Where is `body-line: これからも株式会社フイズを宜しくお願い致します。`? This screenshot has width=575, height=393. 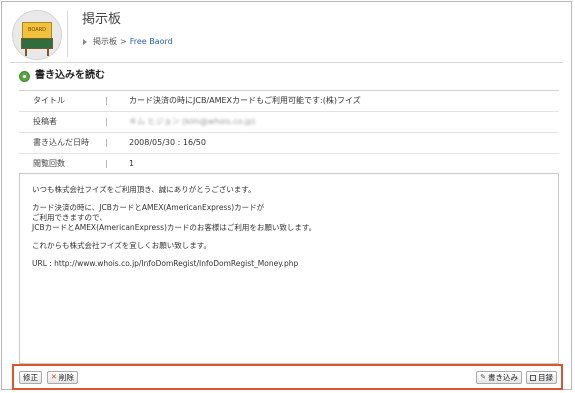 body-line: これからも株式会社フイズを宜しくお願い致します。 is located at coordinates (122, 245).